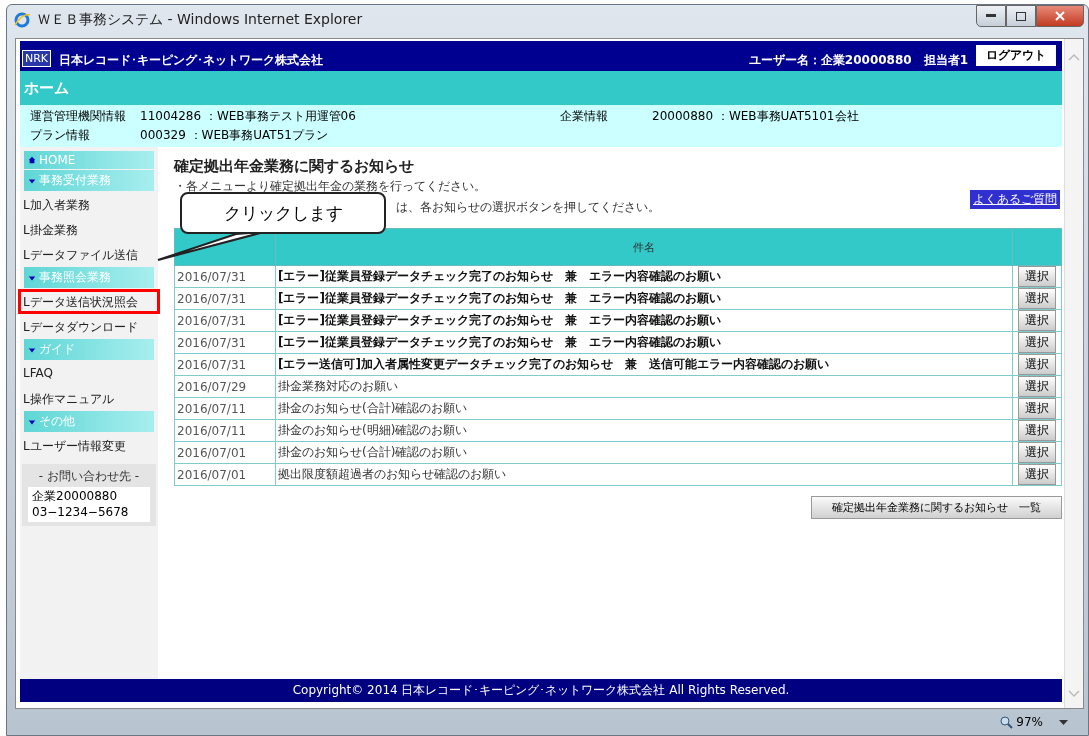 Image resolution: width=1089 pixels, height=736 pixels. Describe the element at coordinates (89, 505) in the screenshot. I see `contact-details: 企業20000880 03−1234−5678` at that location.